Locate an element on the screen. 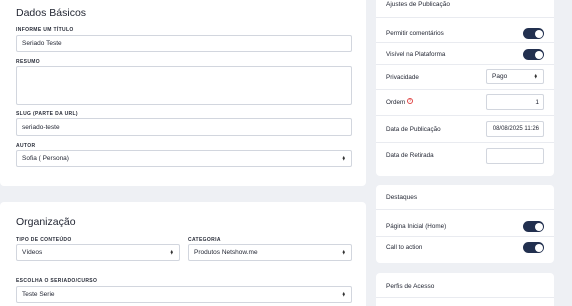 The image size is (572, 306). category-label: CATEGORIA is located at coordinates (204, 240).